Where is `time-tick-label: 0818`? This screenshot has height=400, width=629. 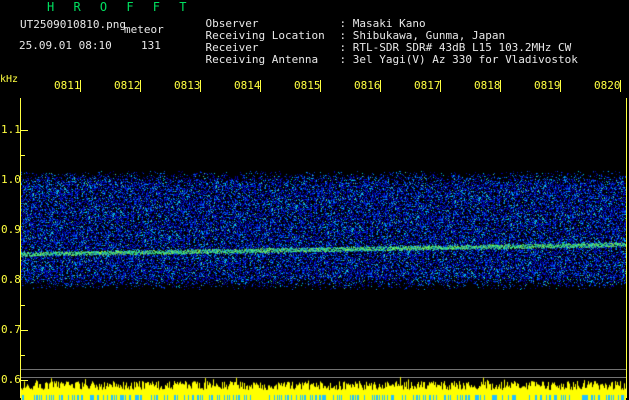
time-tick-label: 0818 is located at coordinates (487, 85).